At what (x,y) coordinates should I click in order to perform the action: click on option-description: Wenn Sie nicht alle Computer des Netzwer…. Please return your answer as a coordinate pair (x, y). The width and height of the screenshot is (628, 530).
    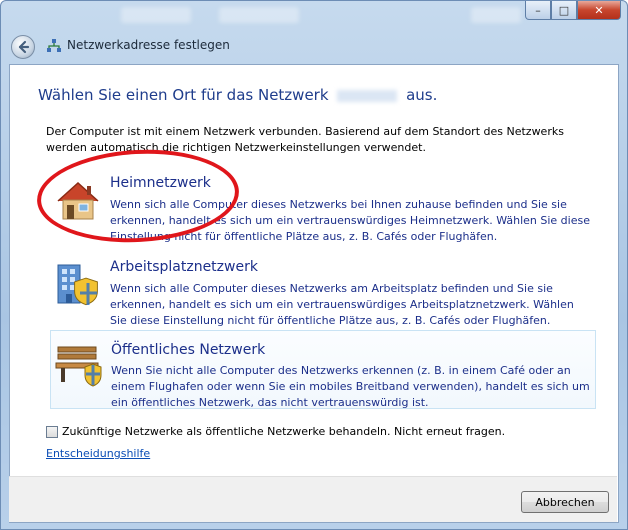
    Looking at the image, I should click on (350, 386).